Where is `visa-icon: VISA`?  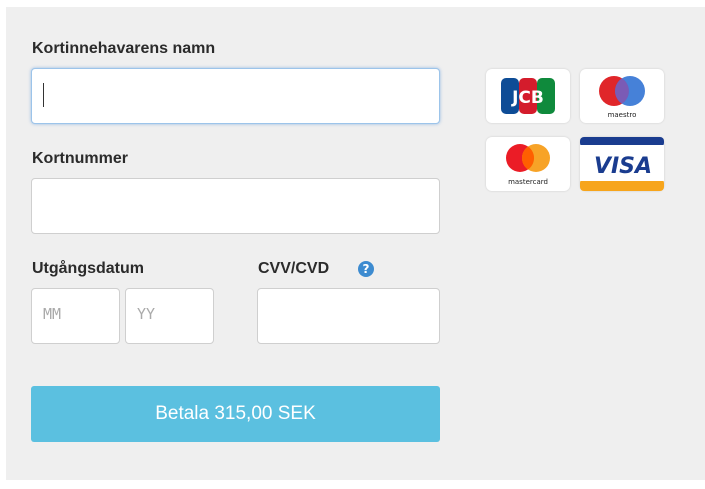 visa-icon: VISA is located at coordinates (622, 164).